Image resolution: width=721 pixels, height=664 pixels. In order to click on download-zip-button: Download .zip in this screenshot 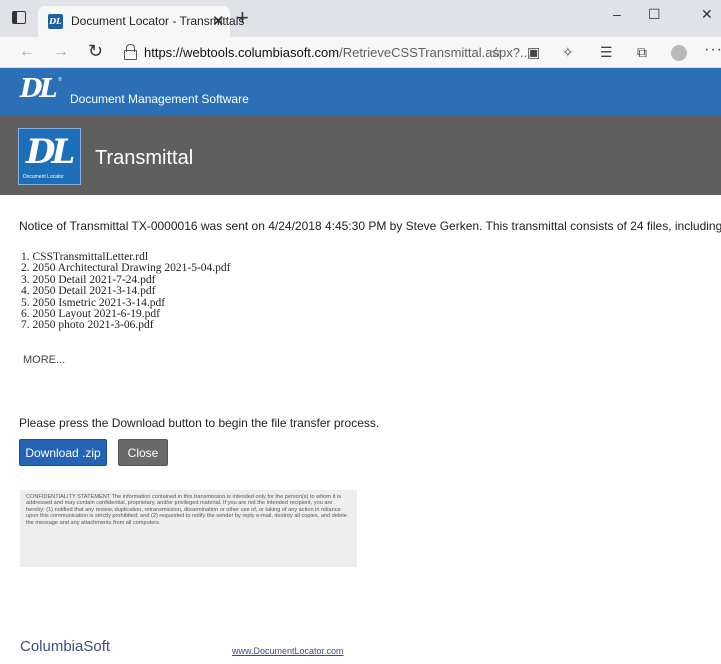, I will do `click(63, 452)`.